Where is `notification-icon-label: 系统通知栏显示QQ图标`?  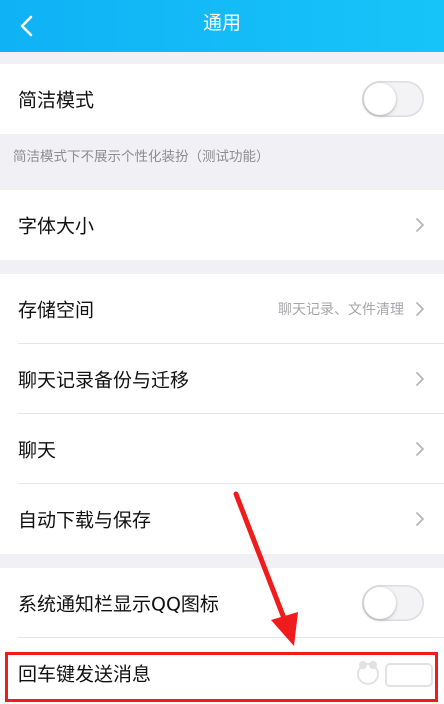
notification-icon-label: 系统通知栏显示QQ图标 is located at coordinates (118, 604).